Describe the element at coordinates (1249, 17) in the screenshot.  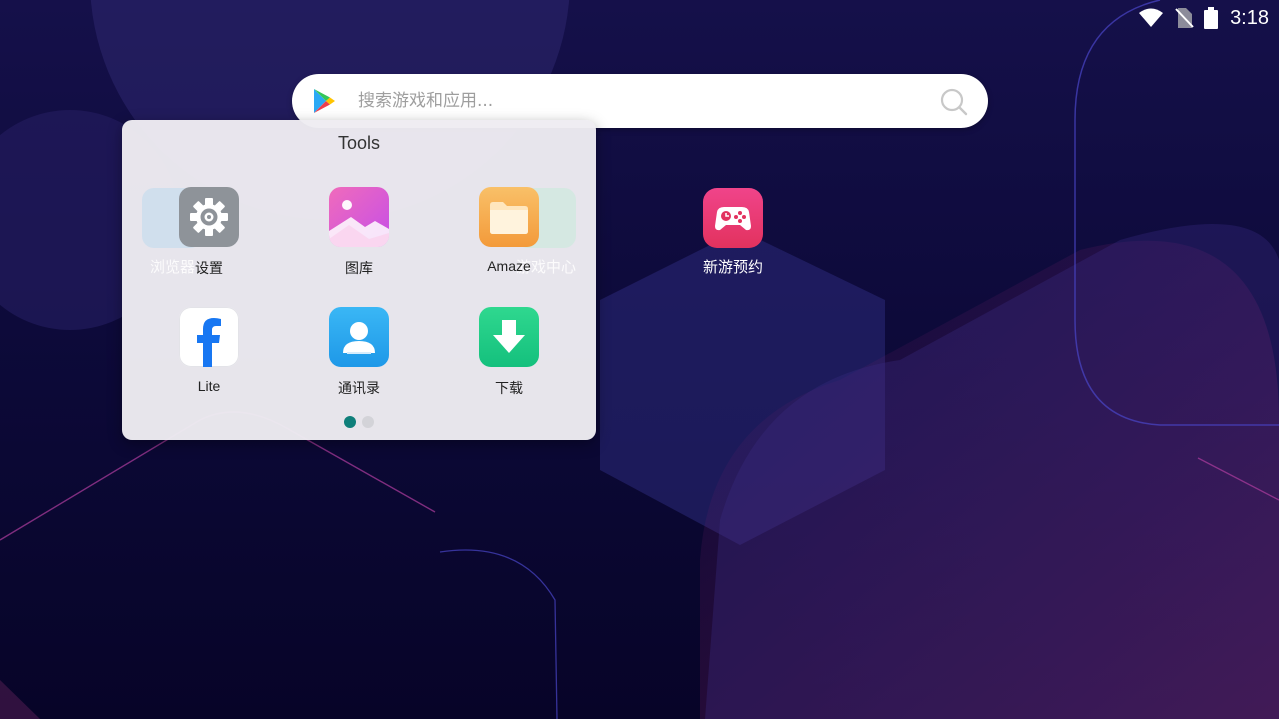
I see `status-clock: 3:18` at that location.